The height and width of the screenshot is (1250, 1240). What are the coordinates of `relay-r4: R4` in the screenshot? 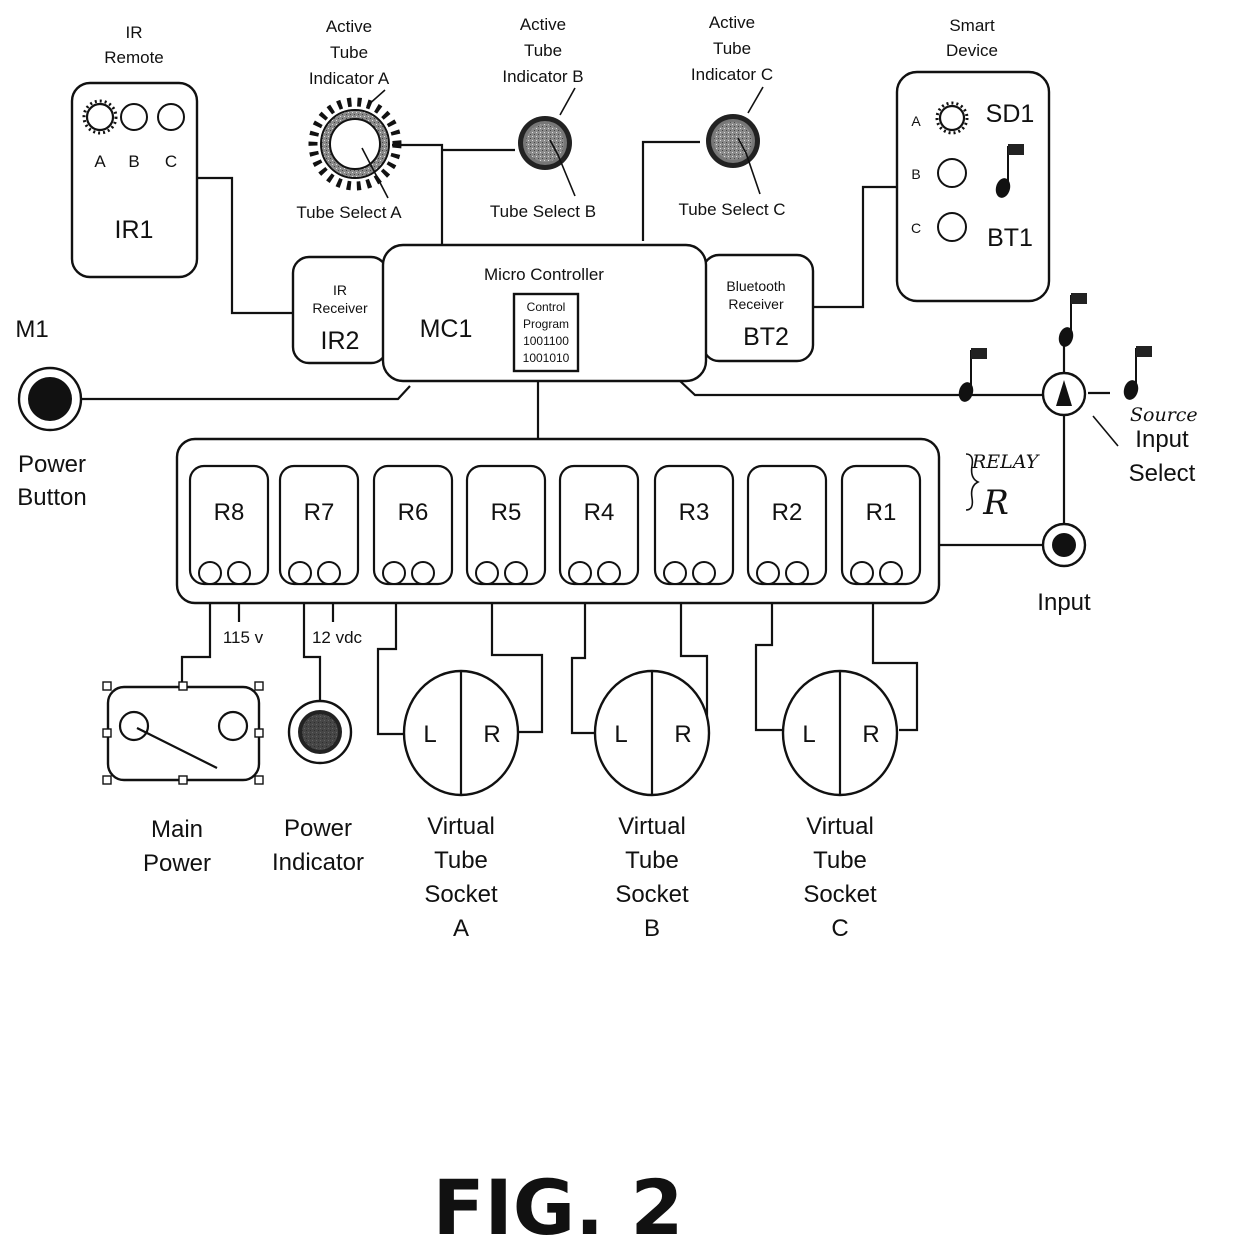 It's located at (599, 525).